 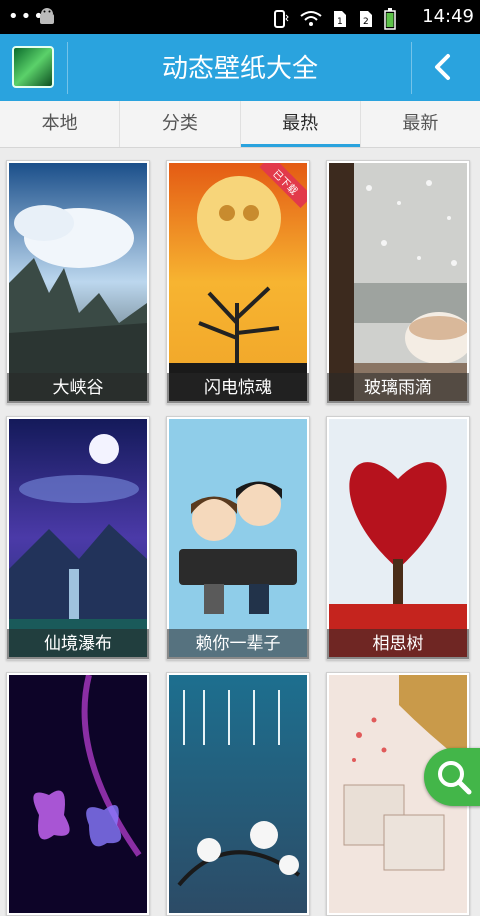 What do you see at coordinates (420, 124) in the screenshot?
I see `tab-newest: 最新` at bounding box center [420, 124].